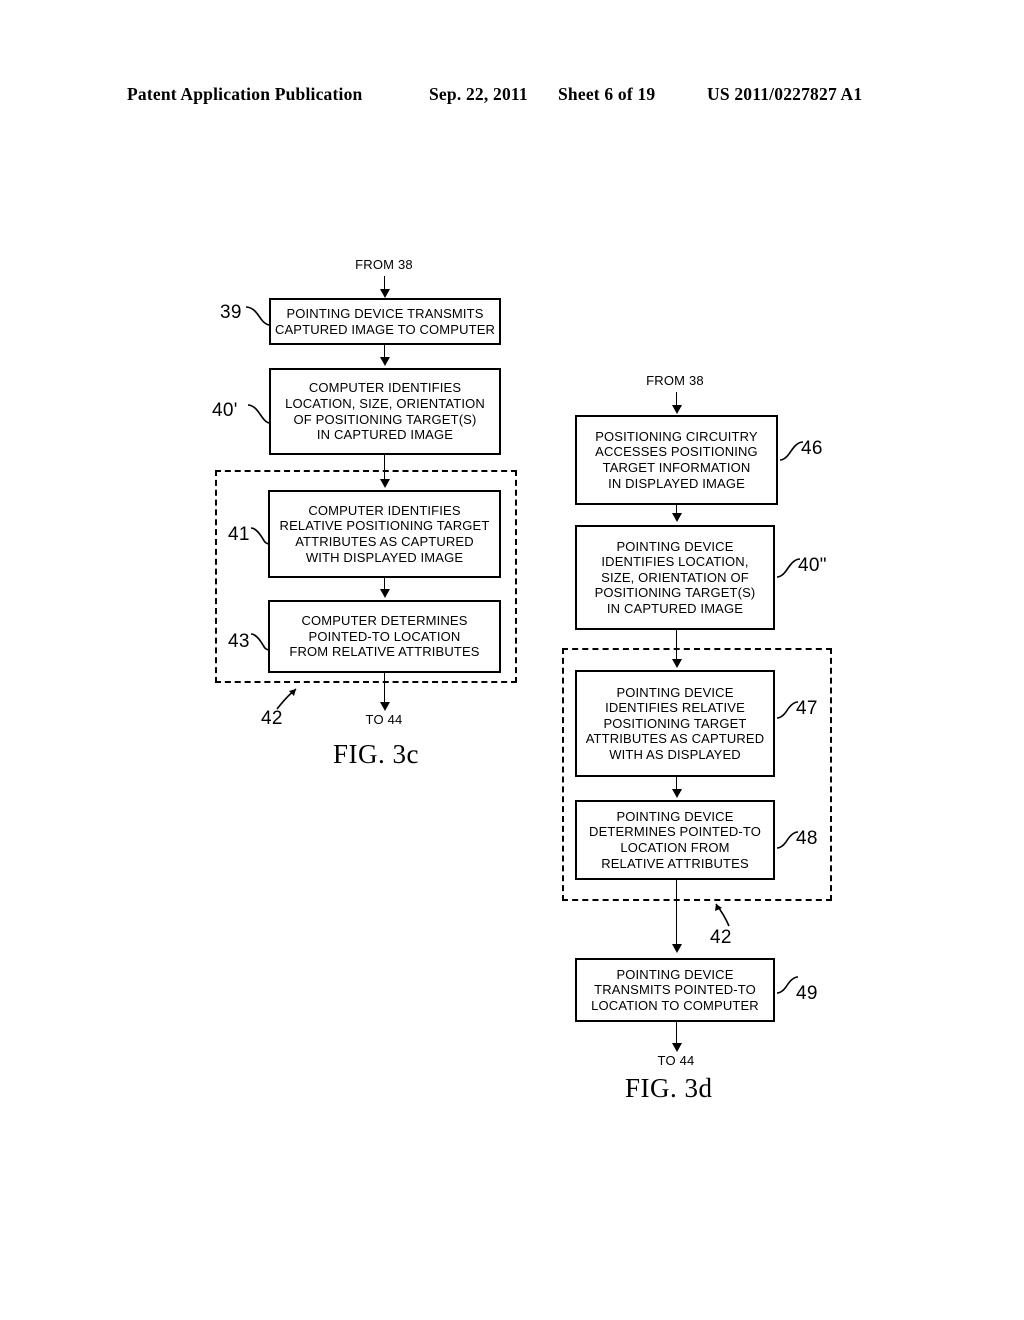  I want to click on node-text-line: DETERMINES POINTED-TO, so click(675, 832).